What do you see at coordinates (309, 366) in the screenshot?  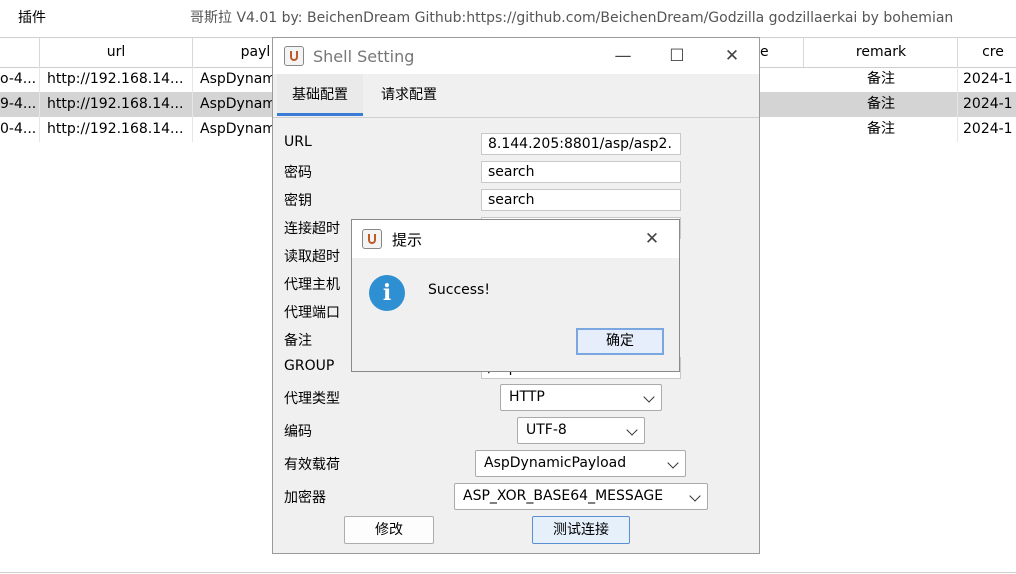 I see `group-label: GROUP` at bounding box center [309, 366].